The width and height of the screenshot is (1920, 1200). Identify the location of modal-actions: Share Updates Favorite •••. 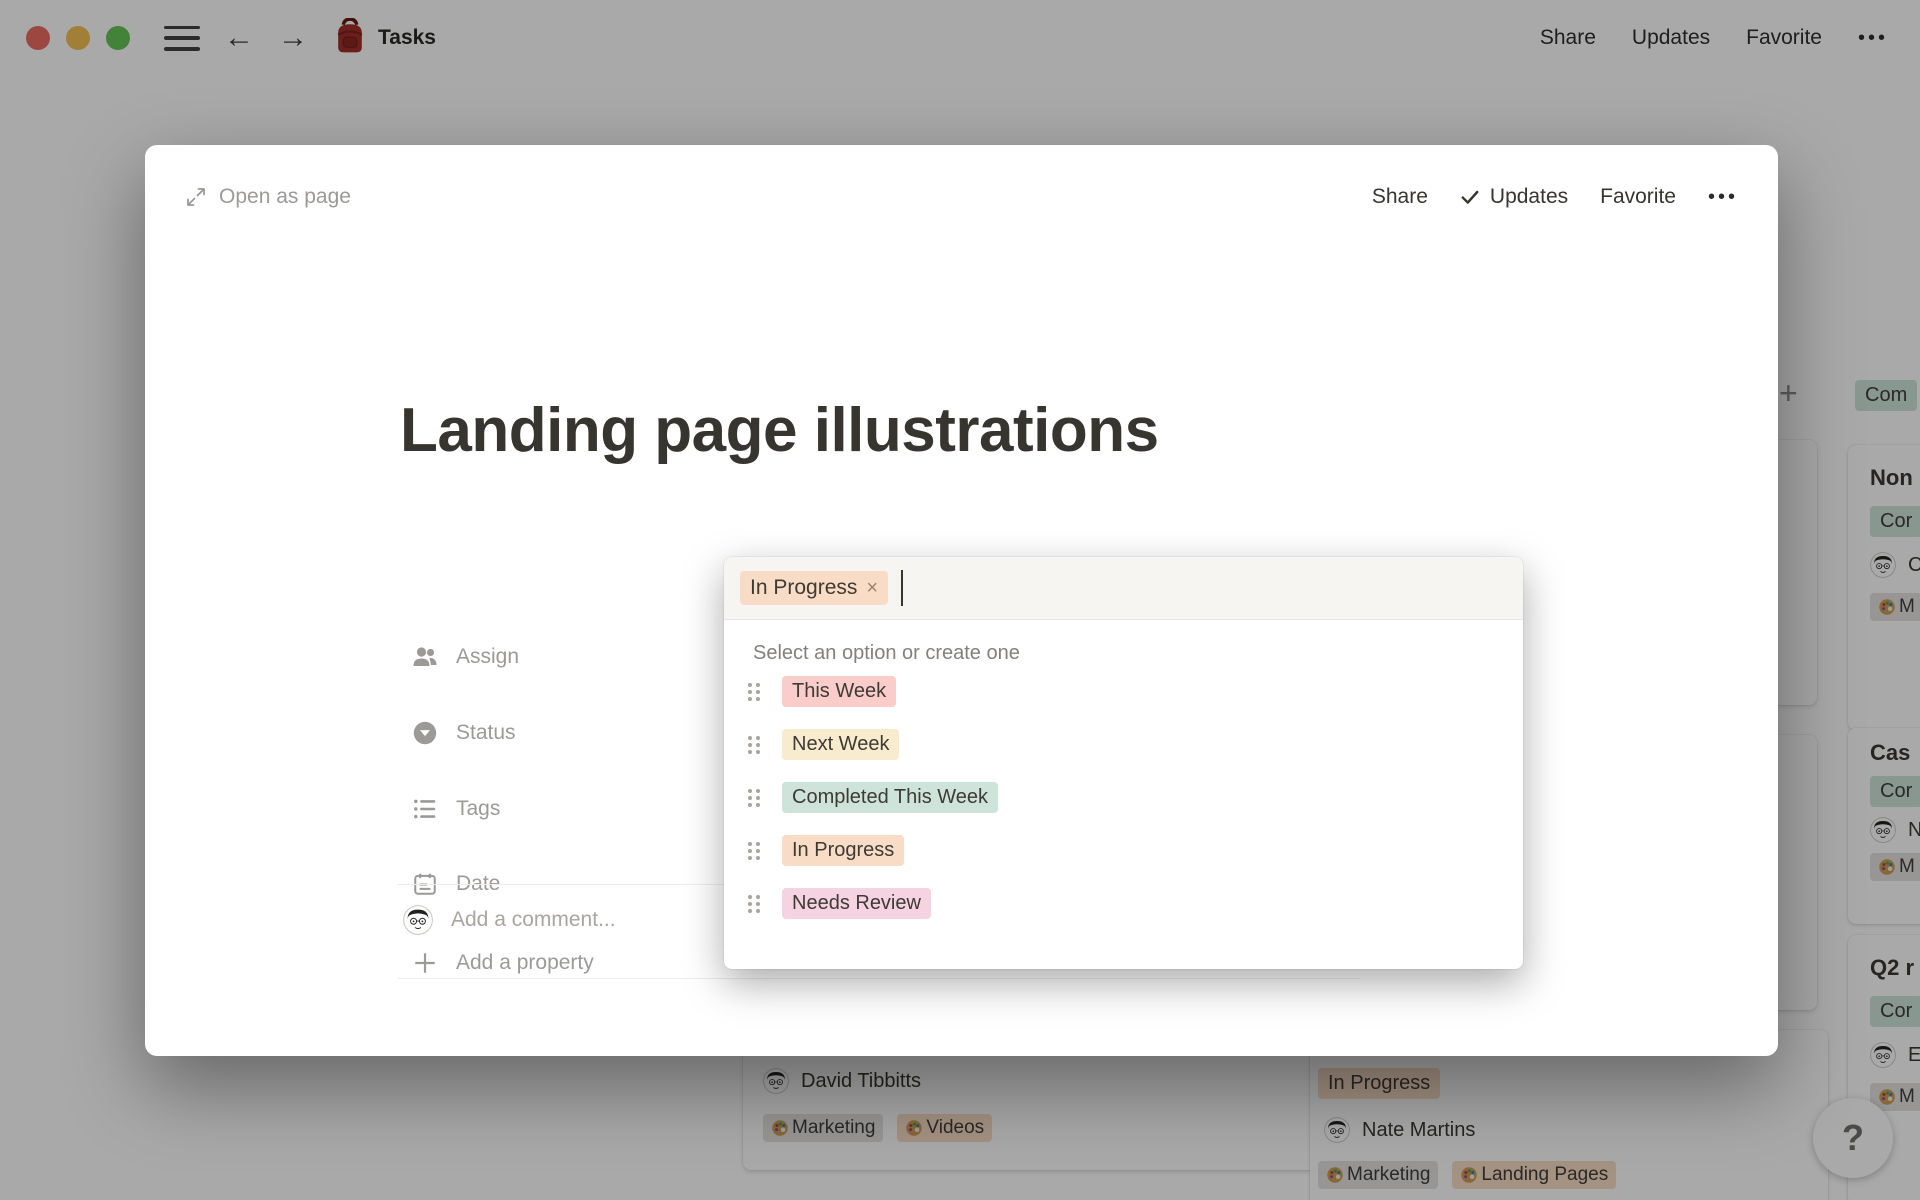
(1555, 197).